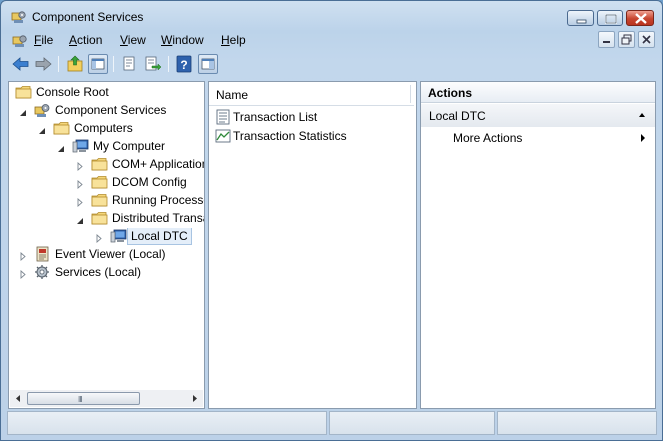 This screenshot has width=663, height=441. Describe the element at coordinates (642, 115) in the screenshot. I see `collapse-up-icon` at that location.